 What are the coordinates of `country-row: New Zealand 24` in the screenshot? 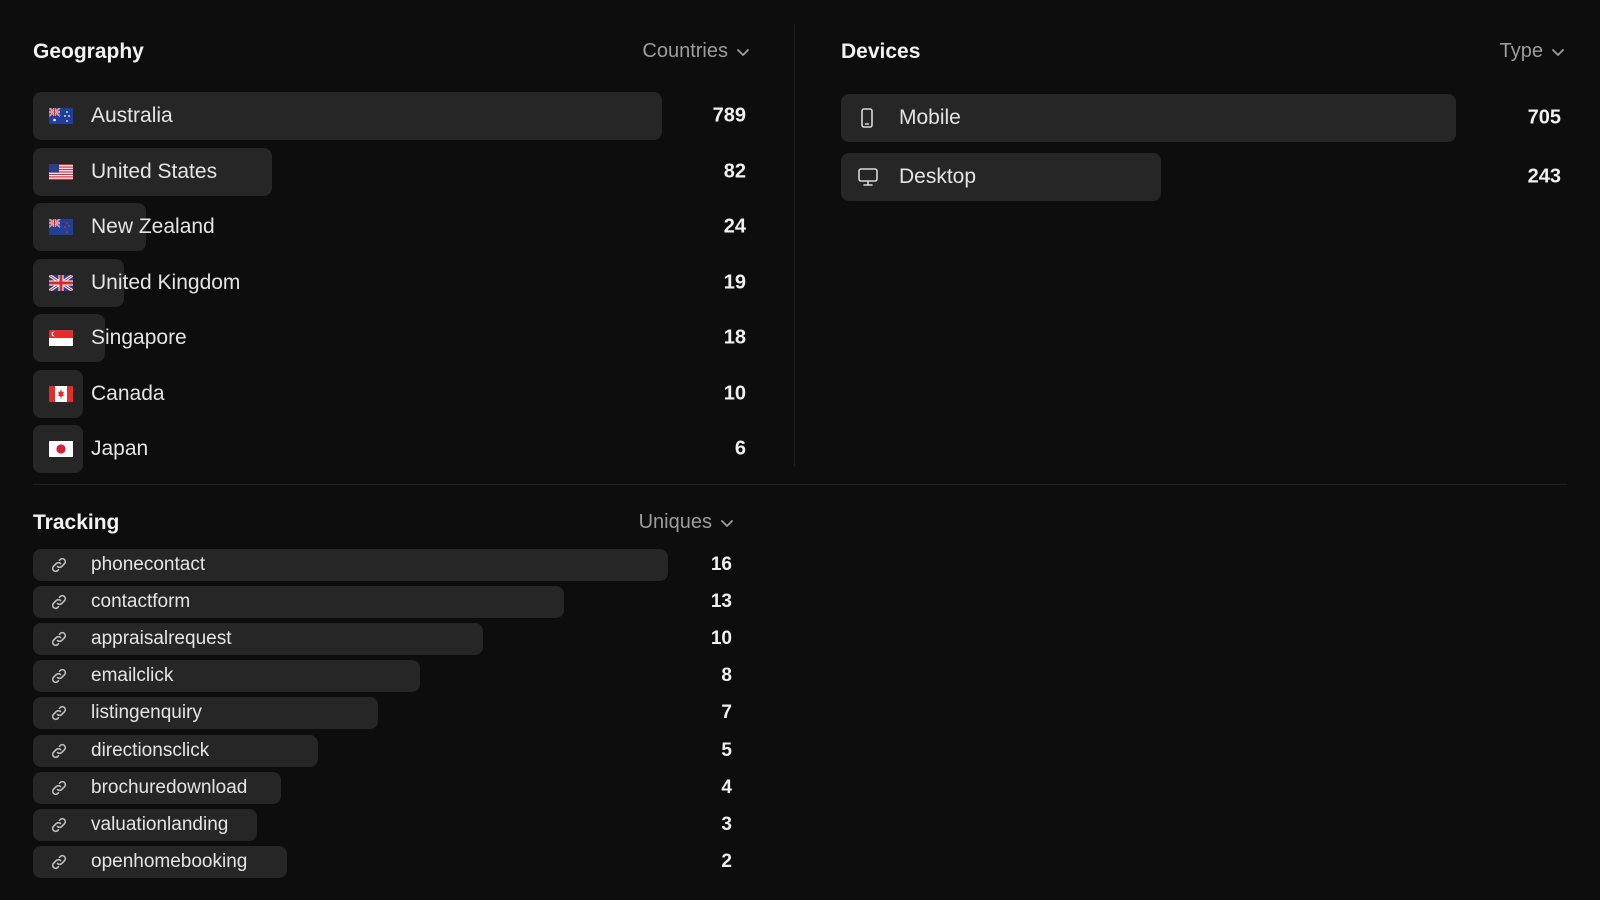 It's located at (390, 227).